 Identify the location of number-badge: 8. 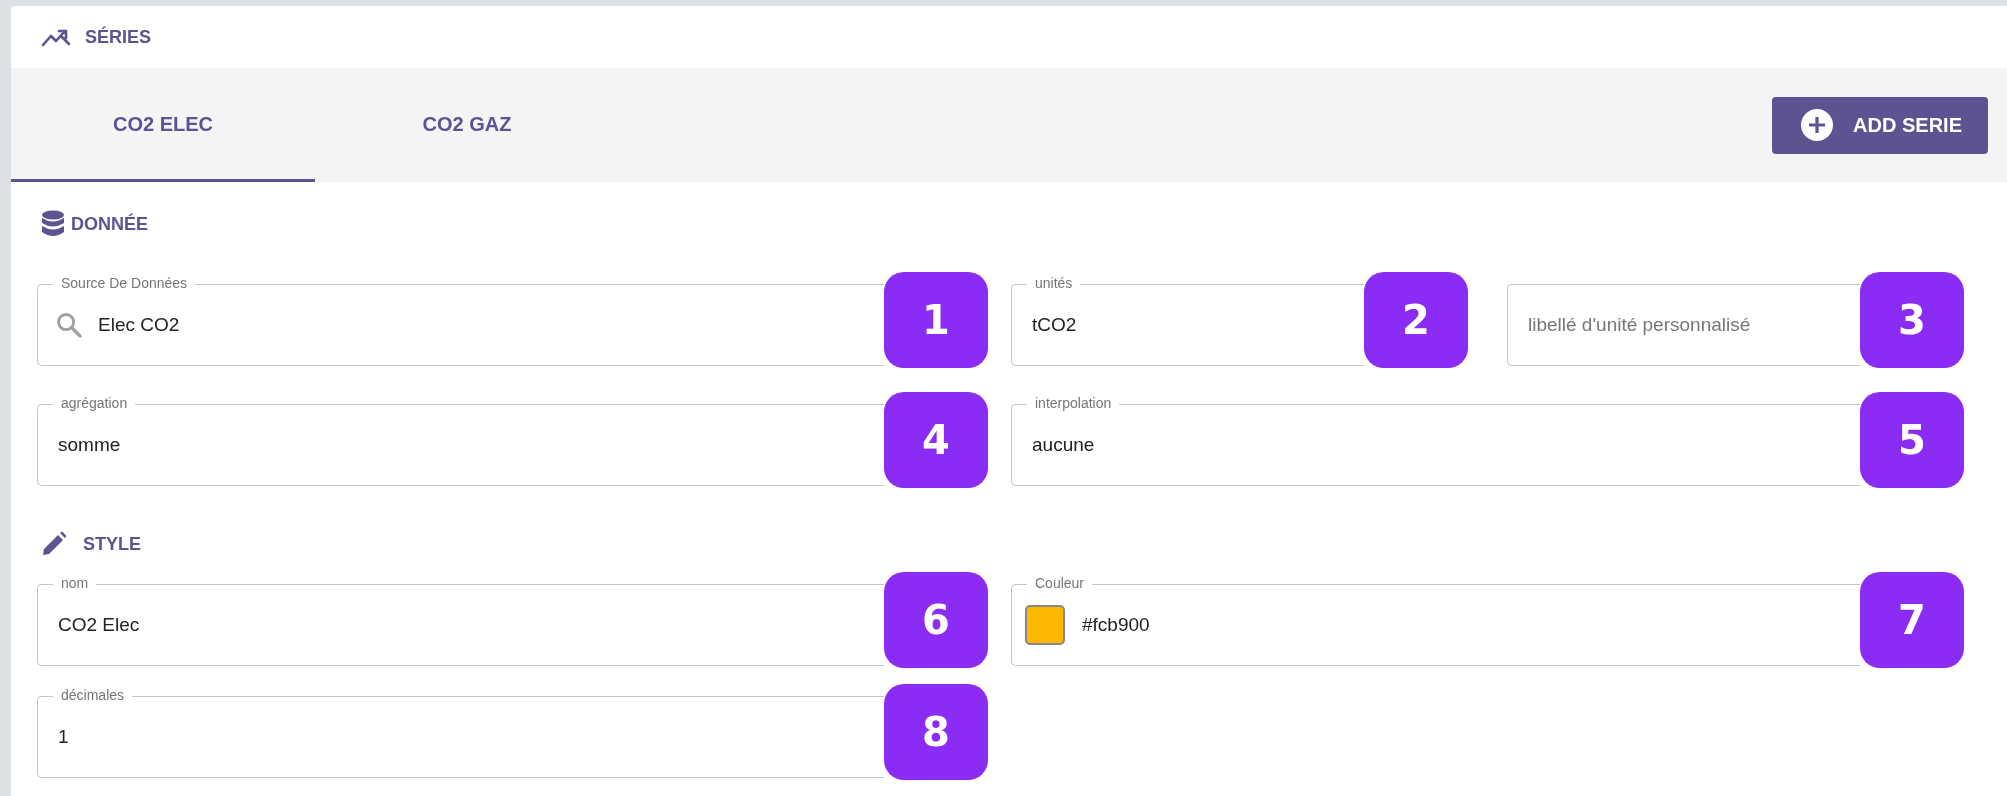
(936, 732).